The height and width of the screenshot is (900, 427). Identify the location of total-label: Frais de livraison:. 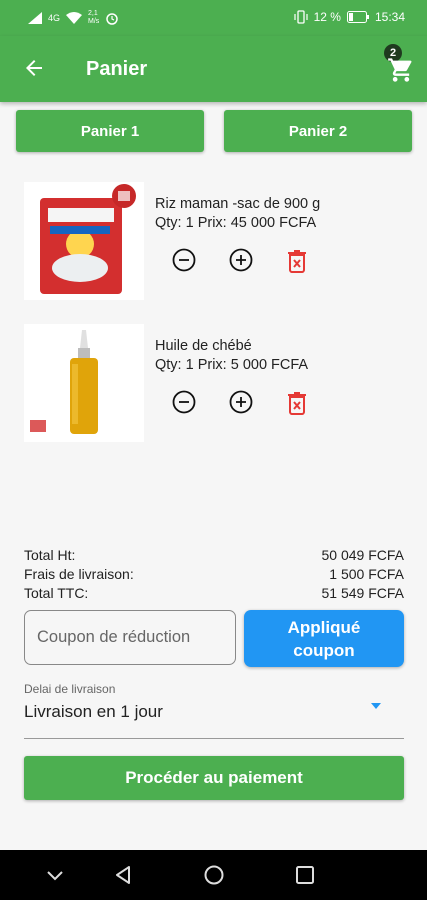
(79, 574).